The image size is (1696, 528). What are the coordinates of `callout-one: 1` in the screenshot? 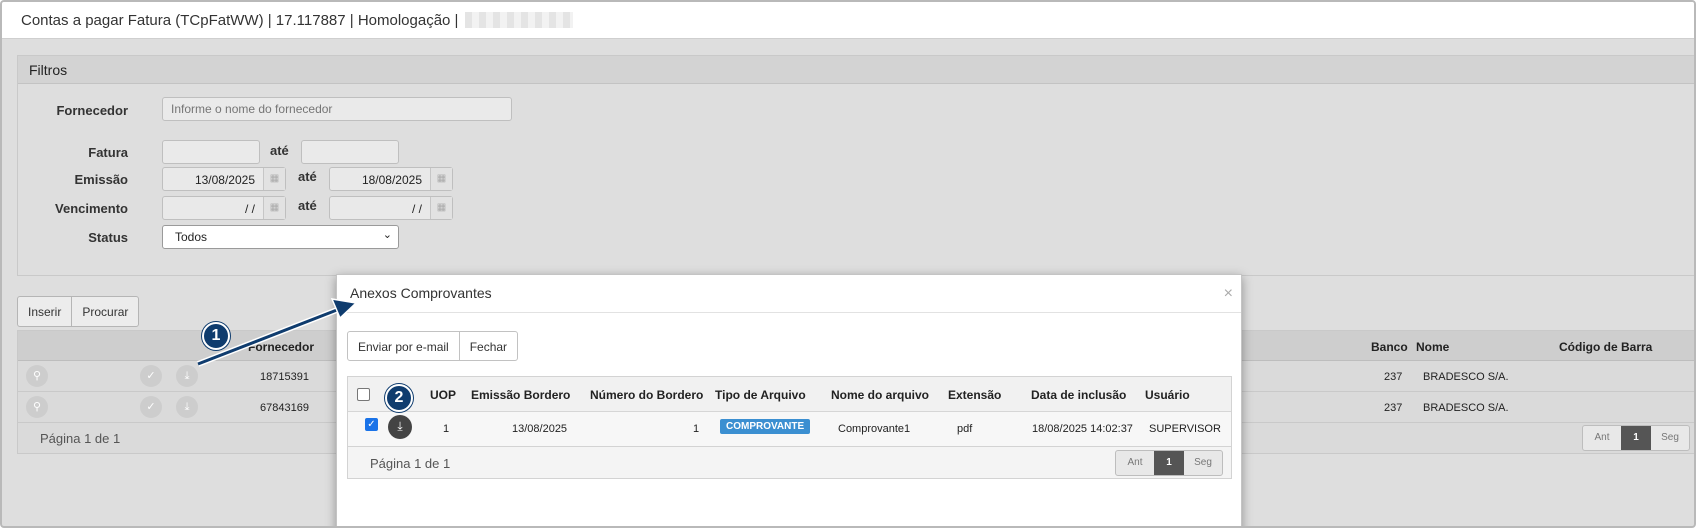 It's located at (216, 336).